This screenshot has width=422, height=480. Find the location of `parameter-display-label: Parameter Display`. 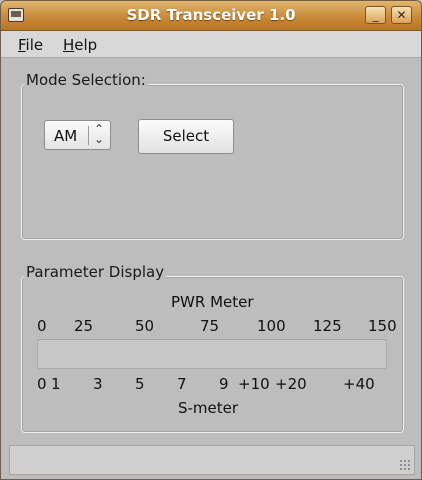

parameter-display-label: Parameter Display is located at coordinates (95, 272).